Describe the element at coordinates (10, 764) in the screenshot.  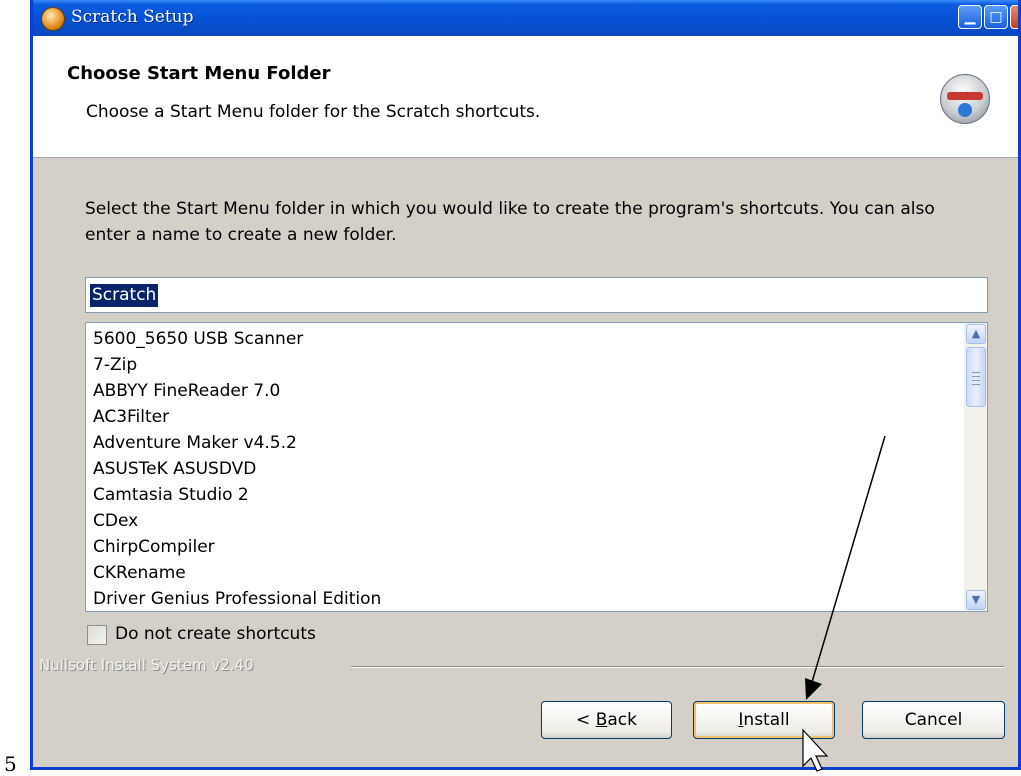
I see `stray-page-number: 5` at that location.